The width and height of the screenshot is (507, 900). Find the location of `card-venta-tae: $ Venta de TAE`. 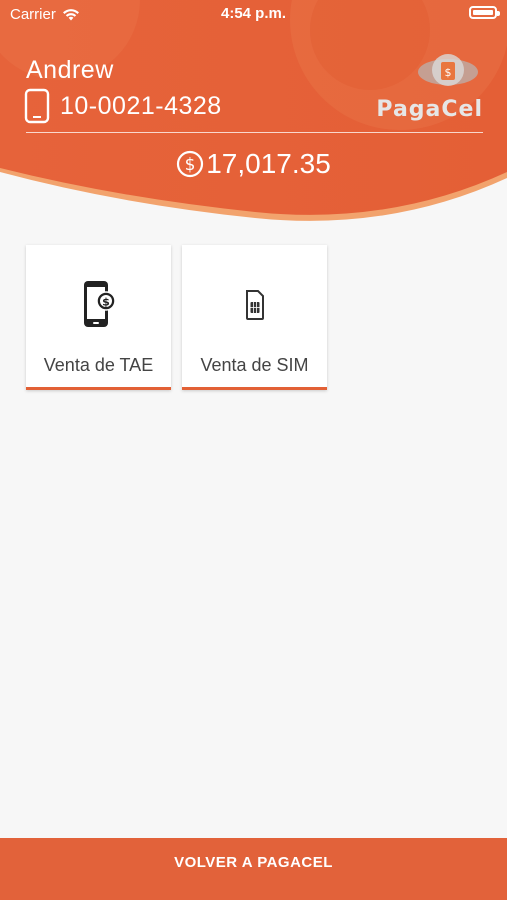

card-venta-tae: $ Venta de TAE is located at coordinates (98, 317).